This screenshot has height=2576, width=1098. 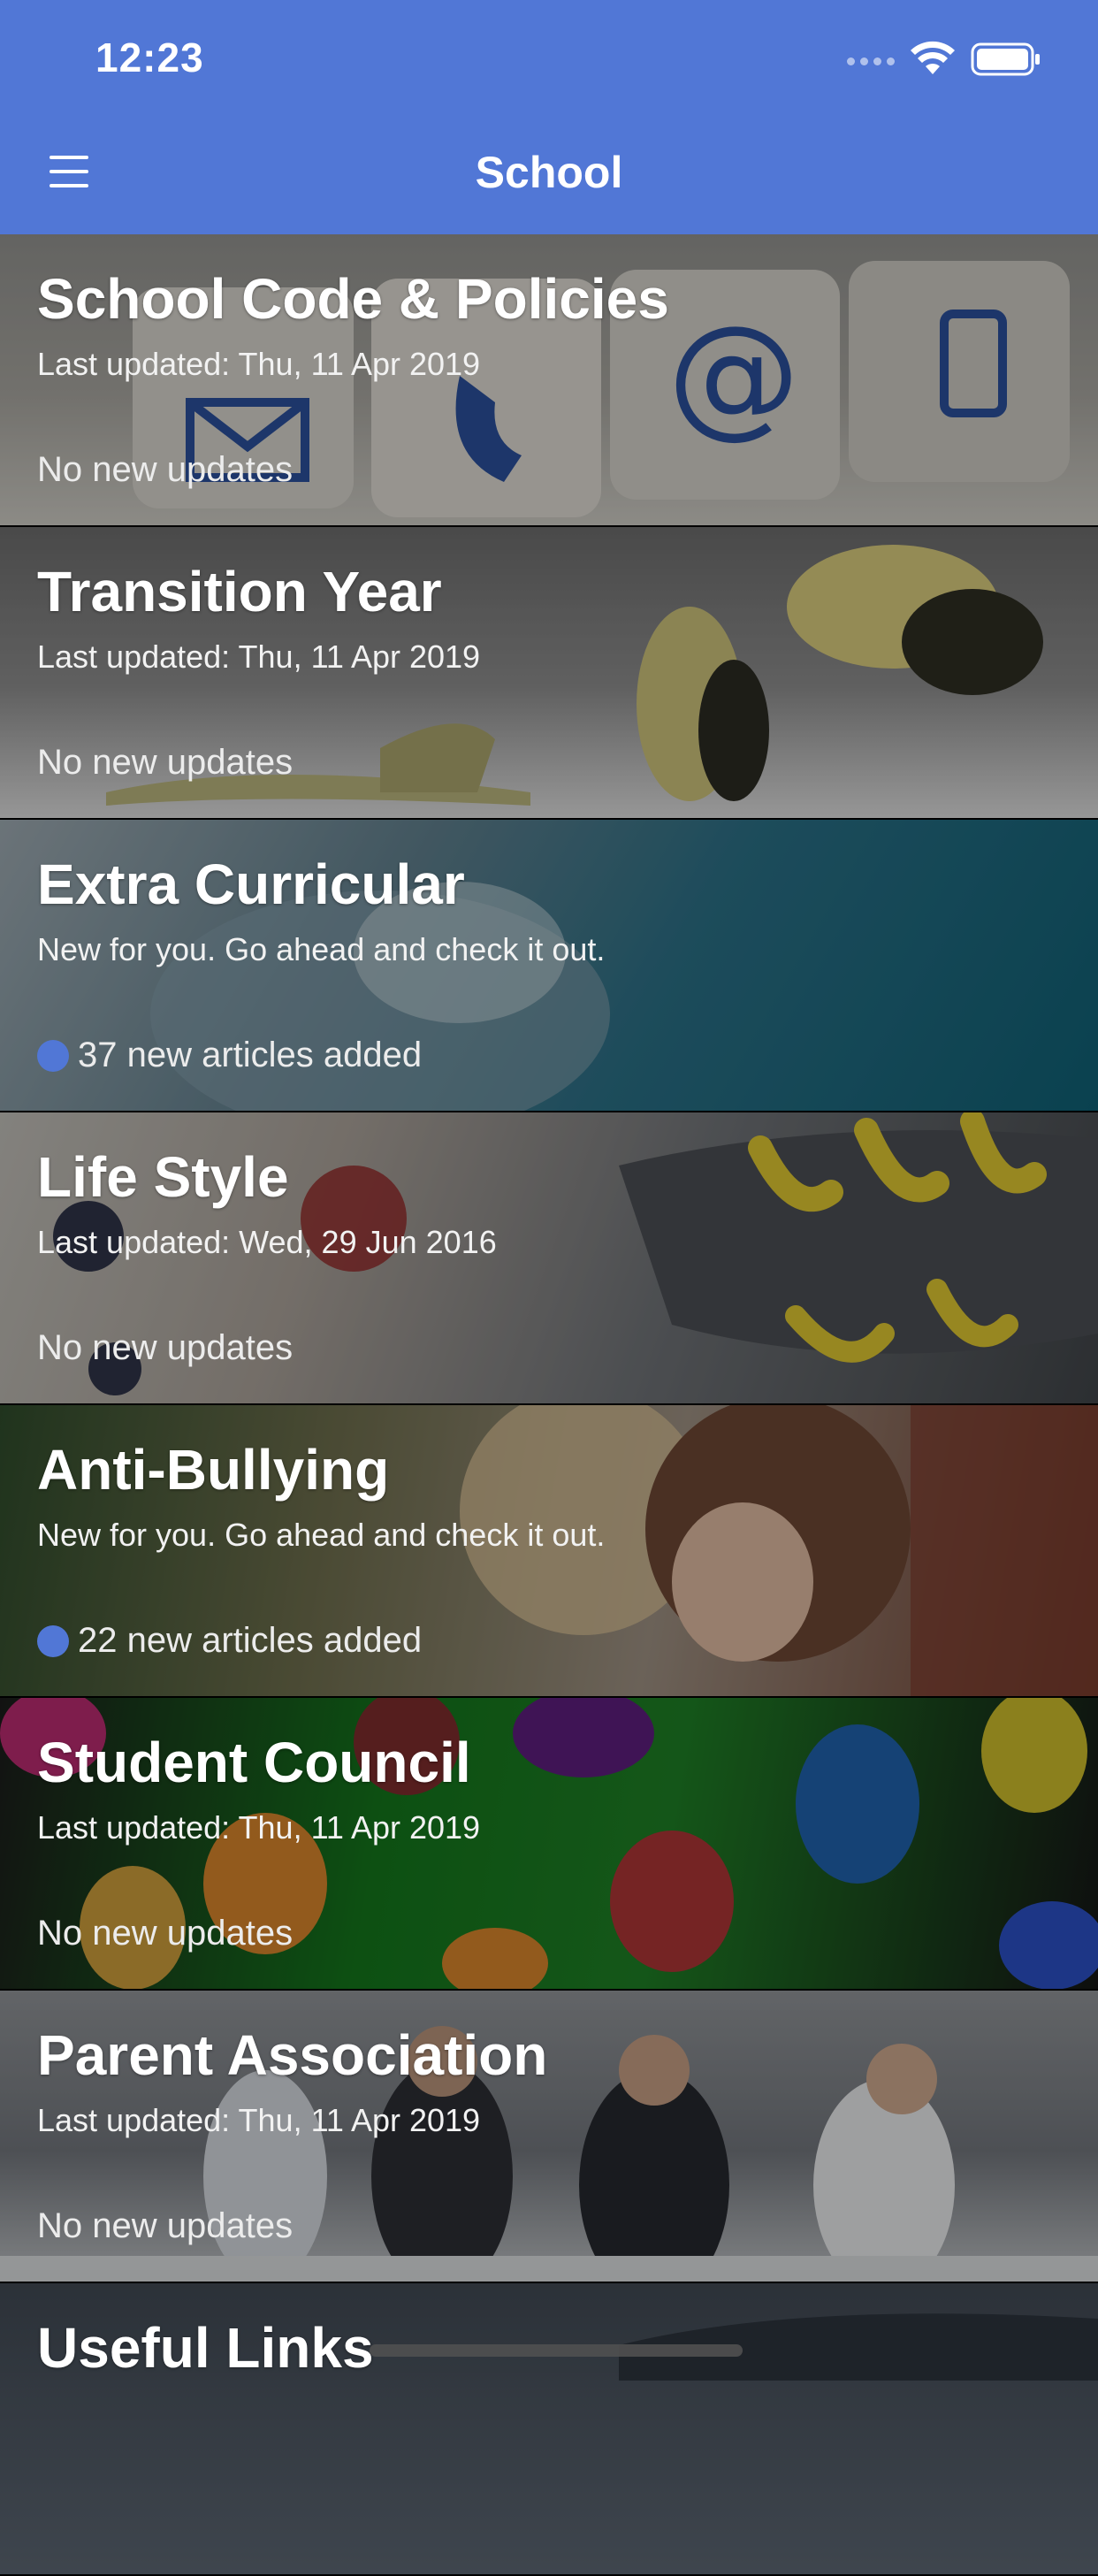 I want to click on section-title: Transition Year, so click(x=239, y=591).